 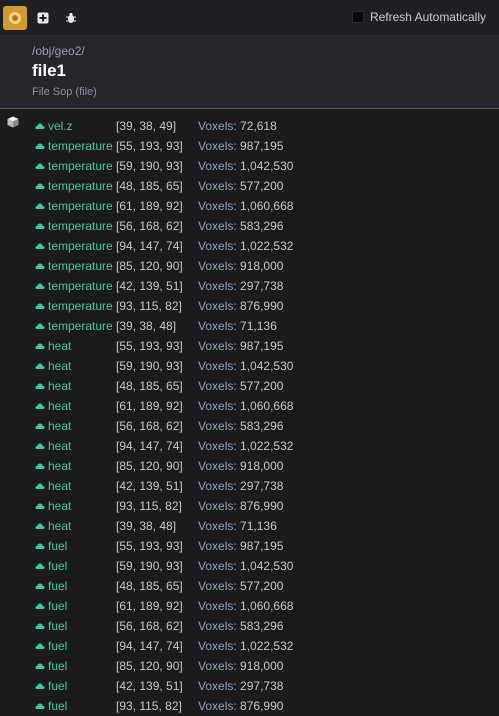 What do you see at coordinates (249, 666) in the screenshot?
I see `volume-row: fuel [85, 120, 90] Voxels: 918,000` at bounding box center [249, 666].